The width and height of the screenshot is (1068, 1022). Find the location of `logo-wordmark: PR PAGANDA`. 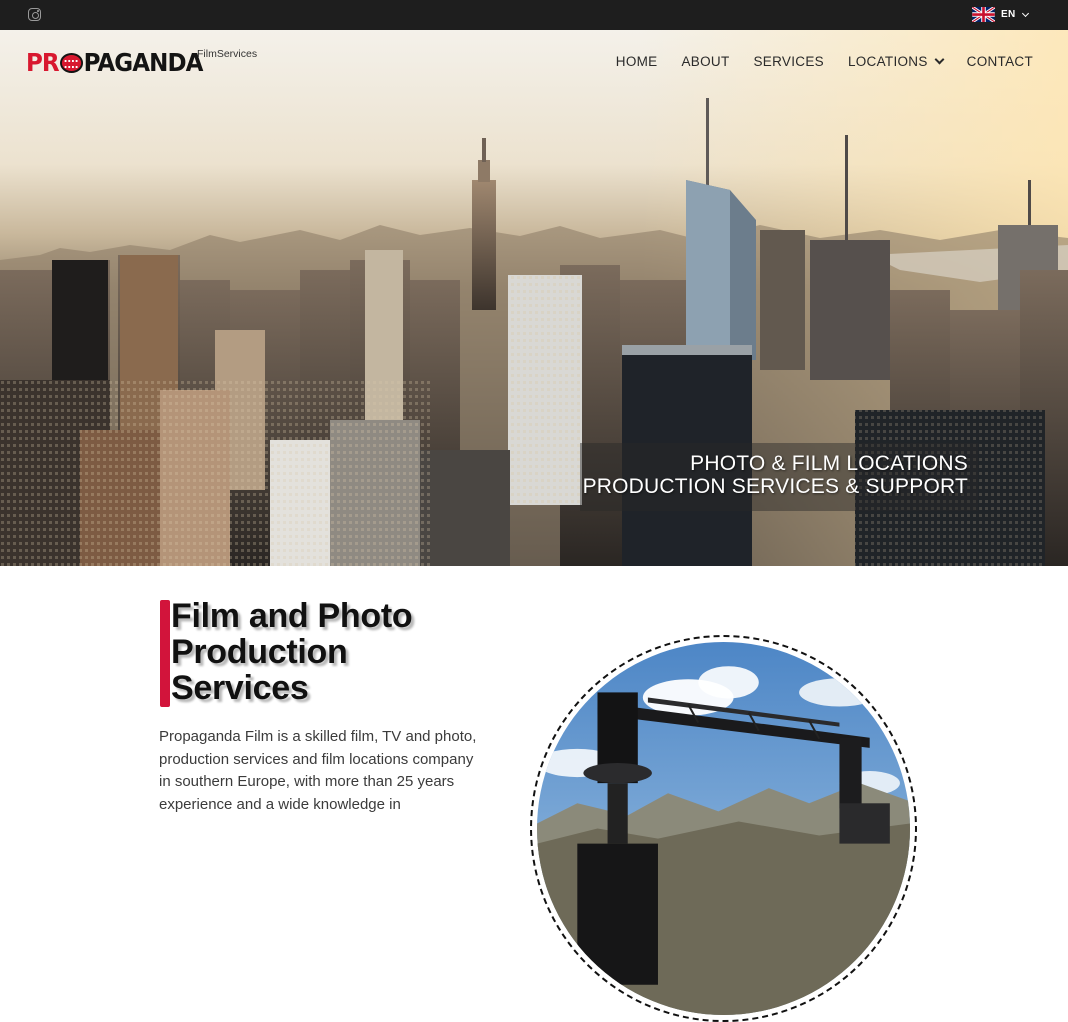

logo-wordmark: PR PAGANDA is located at coordinates (114, 62).